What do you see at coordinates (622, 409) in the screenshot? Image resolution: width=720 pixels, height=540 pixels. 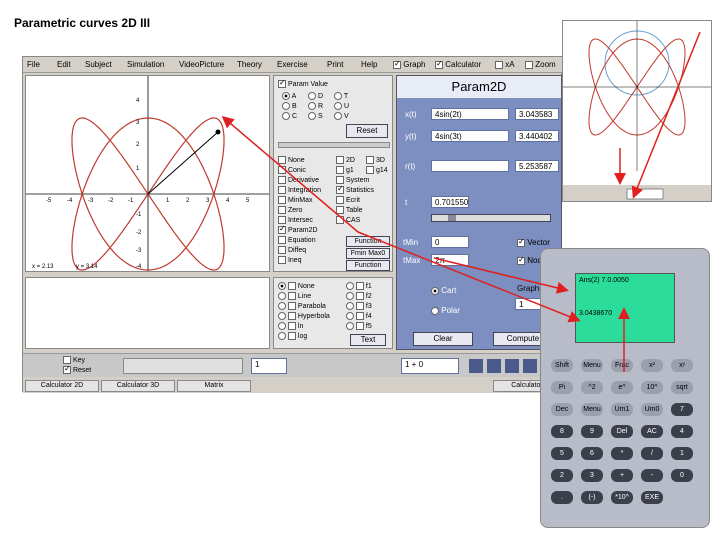 I see `calc-key: Um1` at bounding box center [622, 409].